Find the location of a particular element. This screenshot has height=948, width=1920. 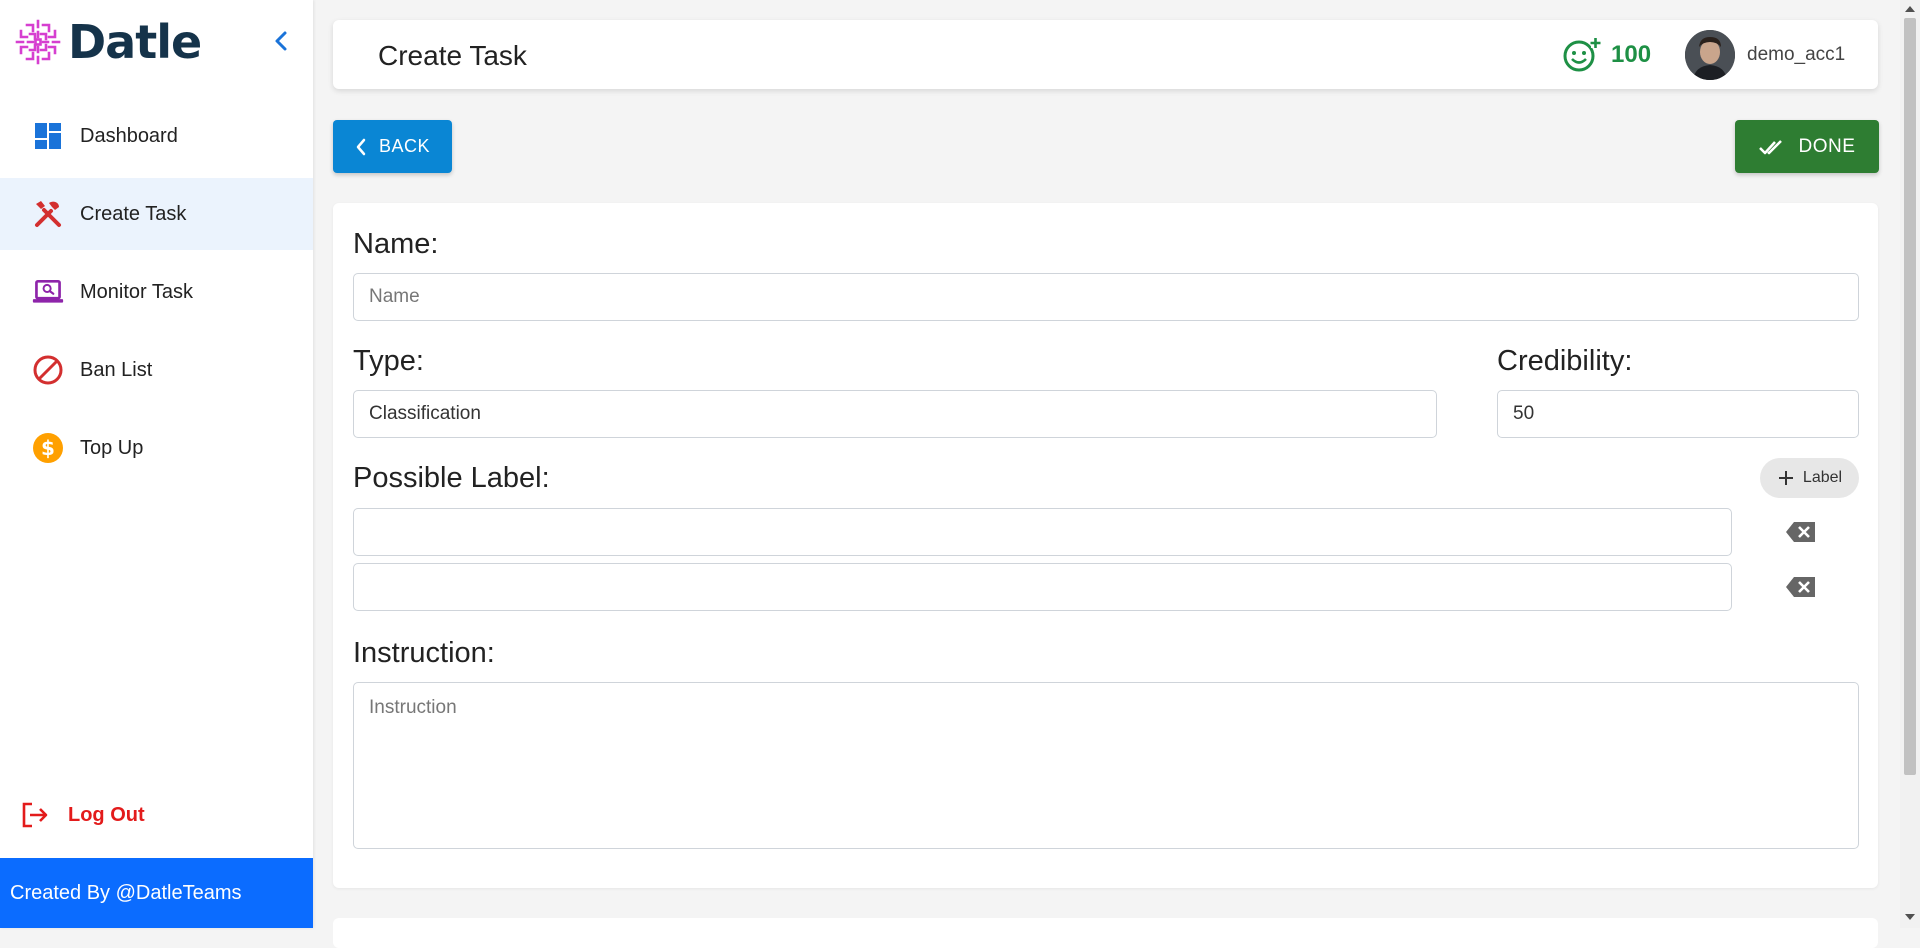

logout-icon is located at coordinates (35, 815).